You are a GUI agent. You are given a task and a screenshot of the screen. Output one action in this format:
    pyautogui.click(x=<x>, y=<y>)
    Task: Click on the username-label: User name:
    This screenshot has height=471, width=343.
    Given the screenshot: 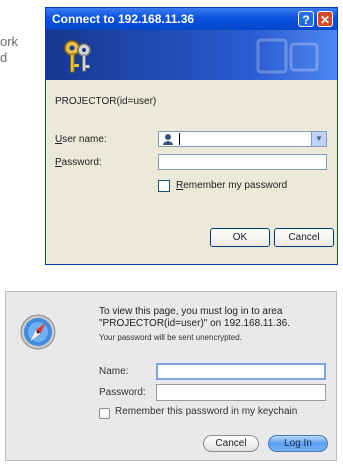 What is the action you would take?
    pyautogui.click(x=81, y=139)
    